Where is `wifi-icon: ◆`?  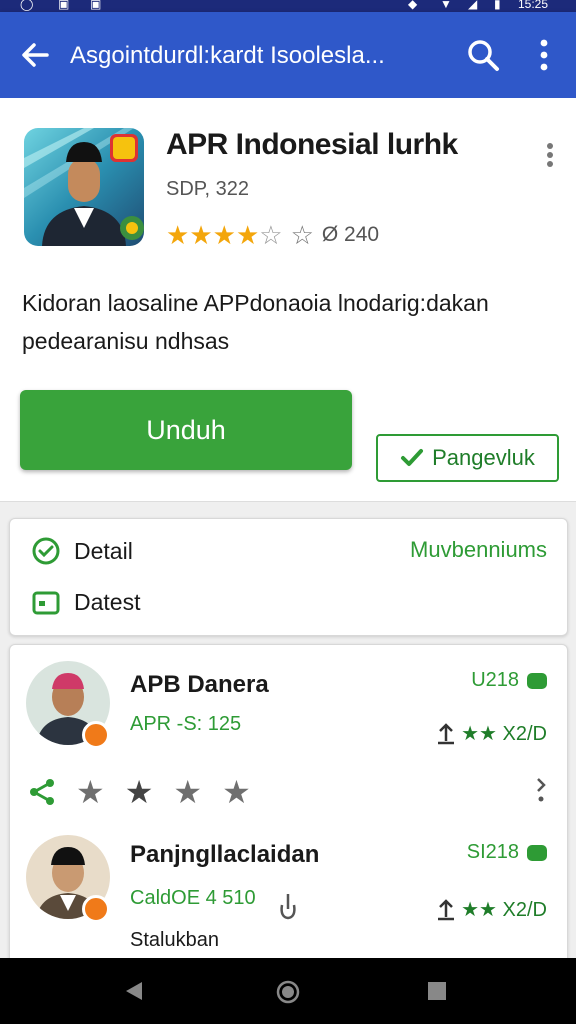
wifi-icon: ◆ is located at coordinates (413, 5).